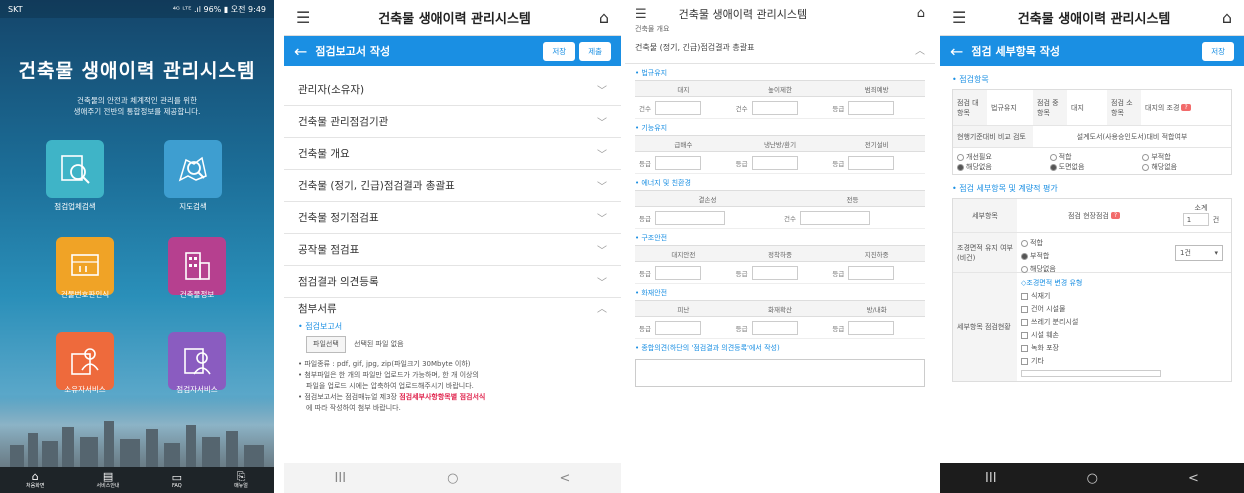 This screenshot has width=1244, height=493. I want to click on column-header: 세부항목, so click(985, 215).